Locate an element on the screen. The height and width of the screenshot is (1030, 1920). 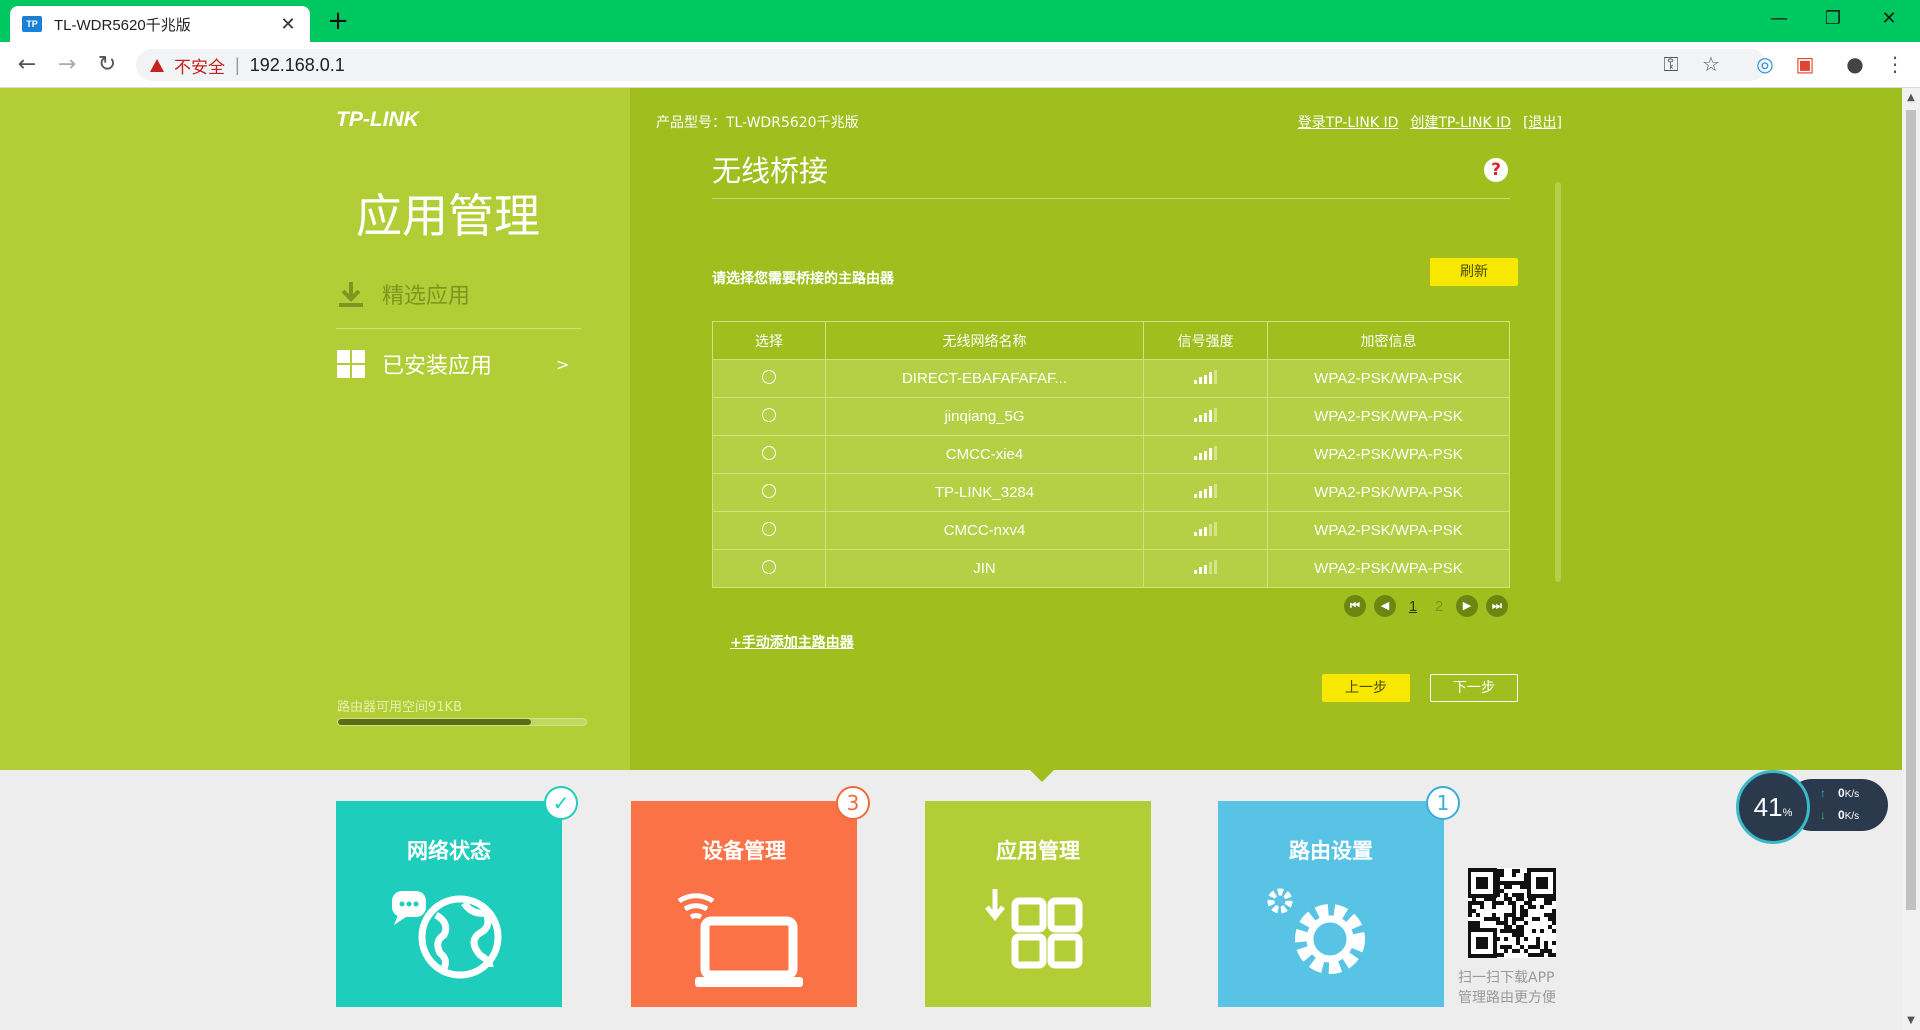
table-row: TP-LINK_3284 WPA2-PSK/WPA-PSK is located at coordinates (1111, 492).